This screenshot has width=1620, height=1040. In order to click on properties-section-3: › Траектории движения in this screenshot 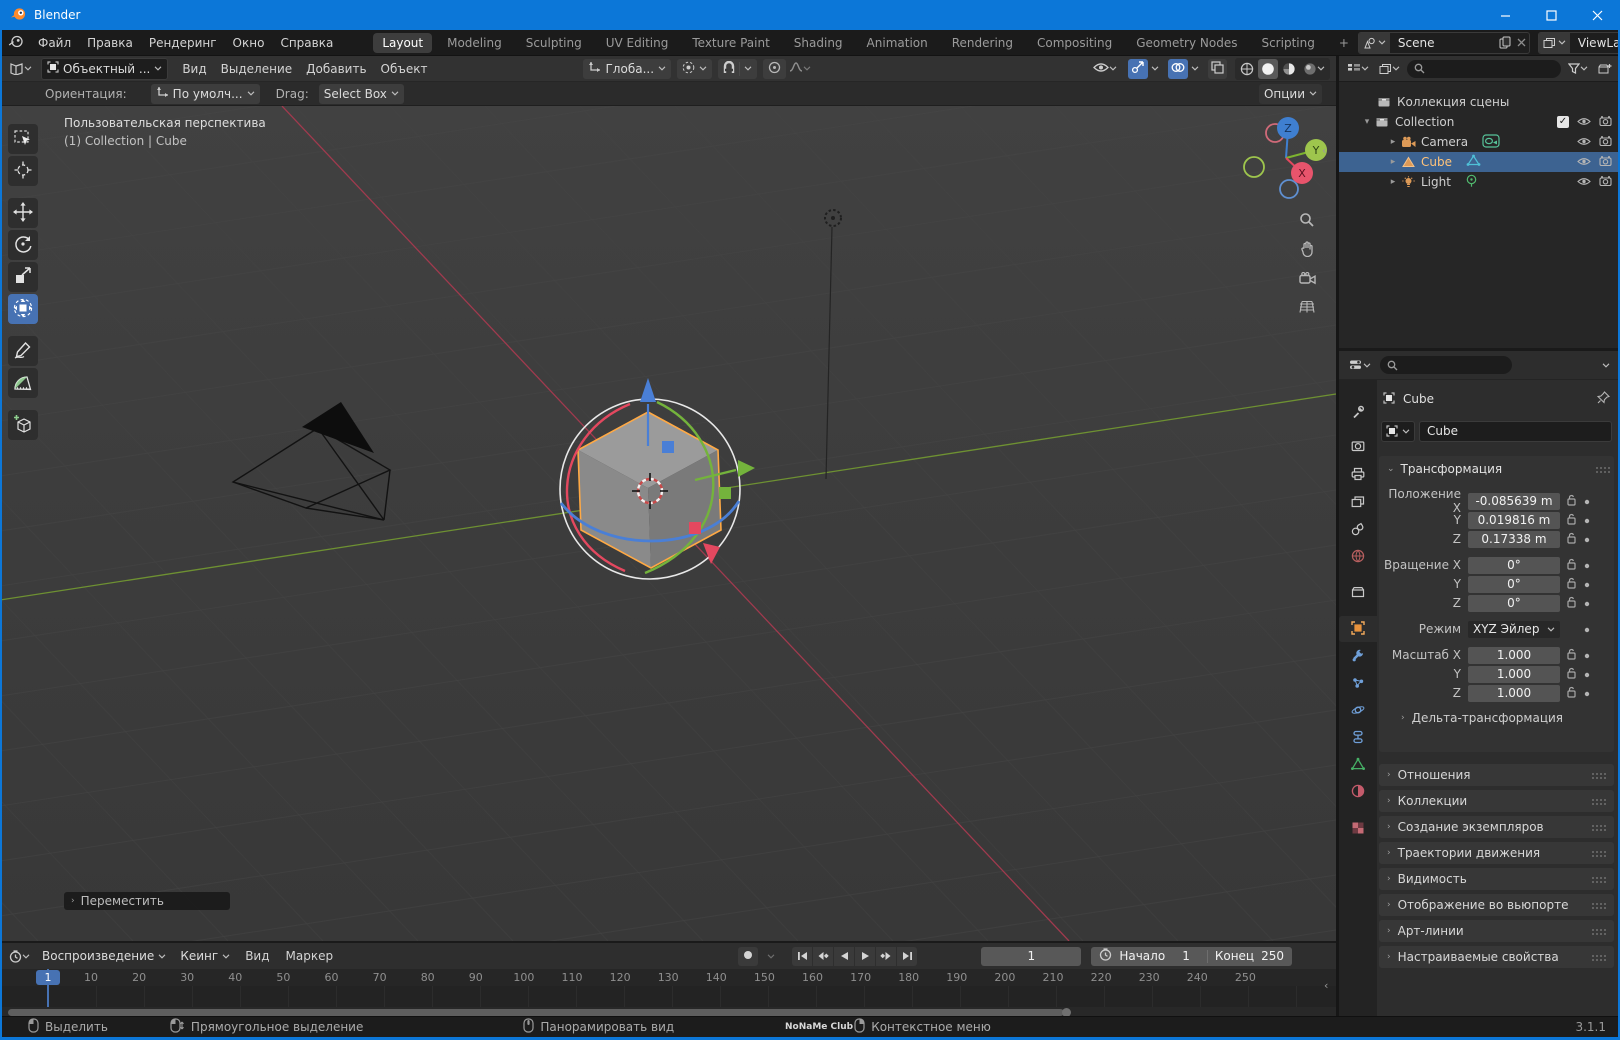, I will do `click(1496, 853)`.